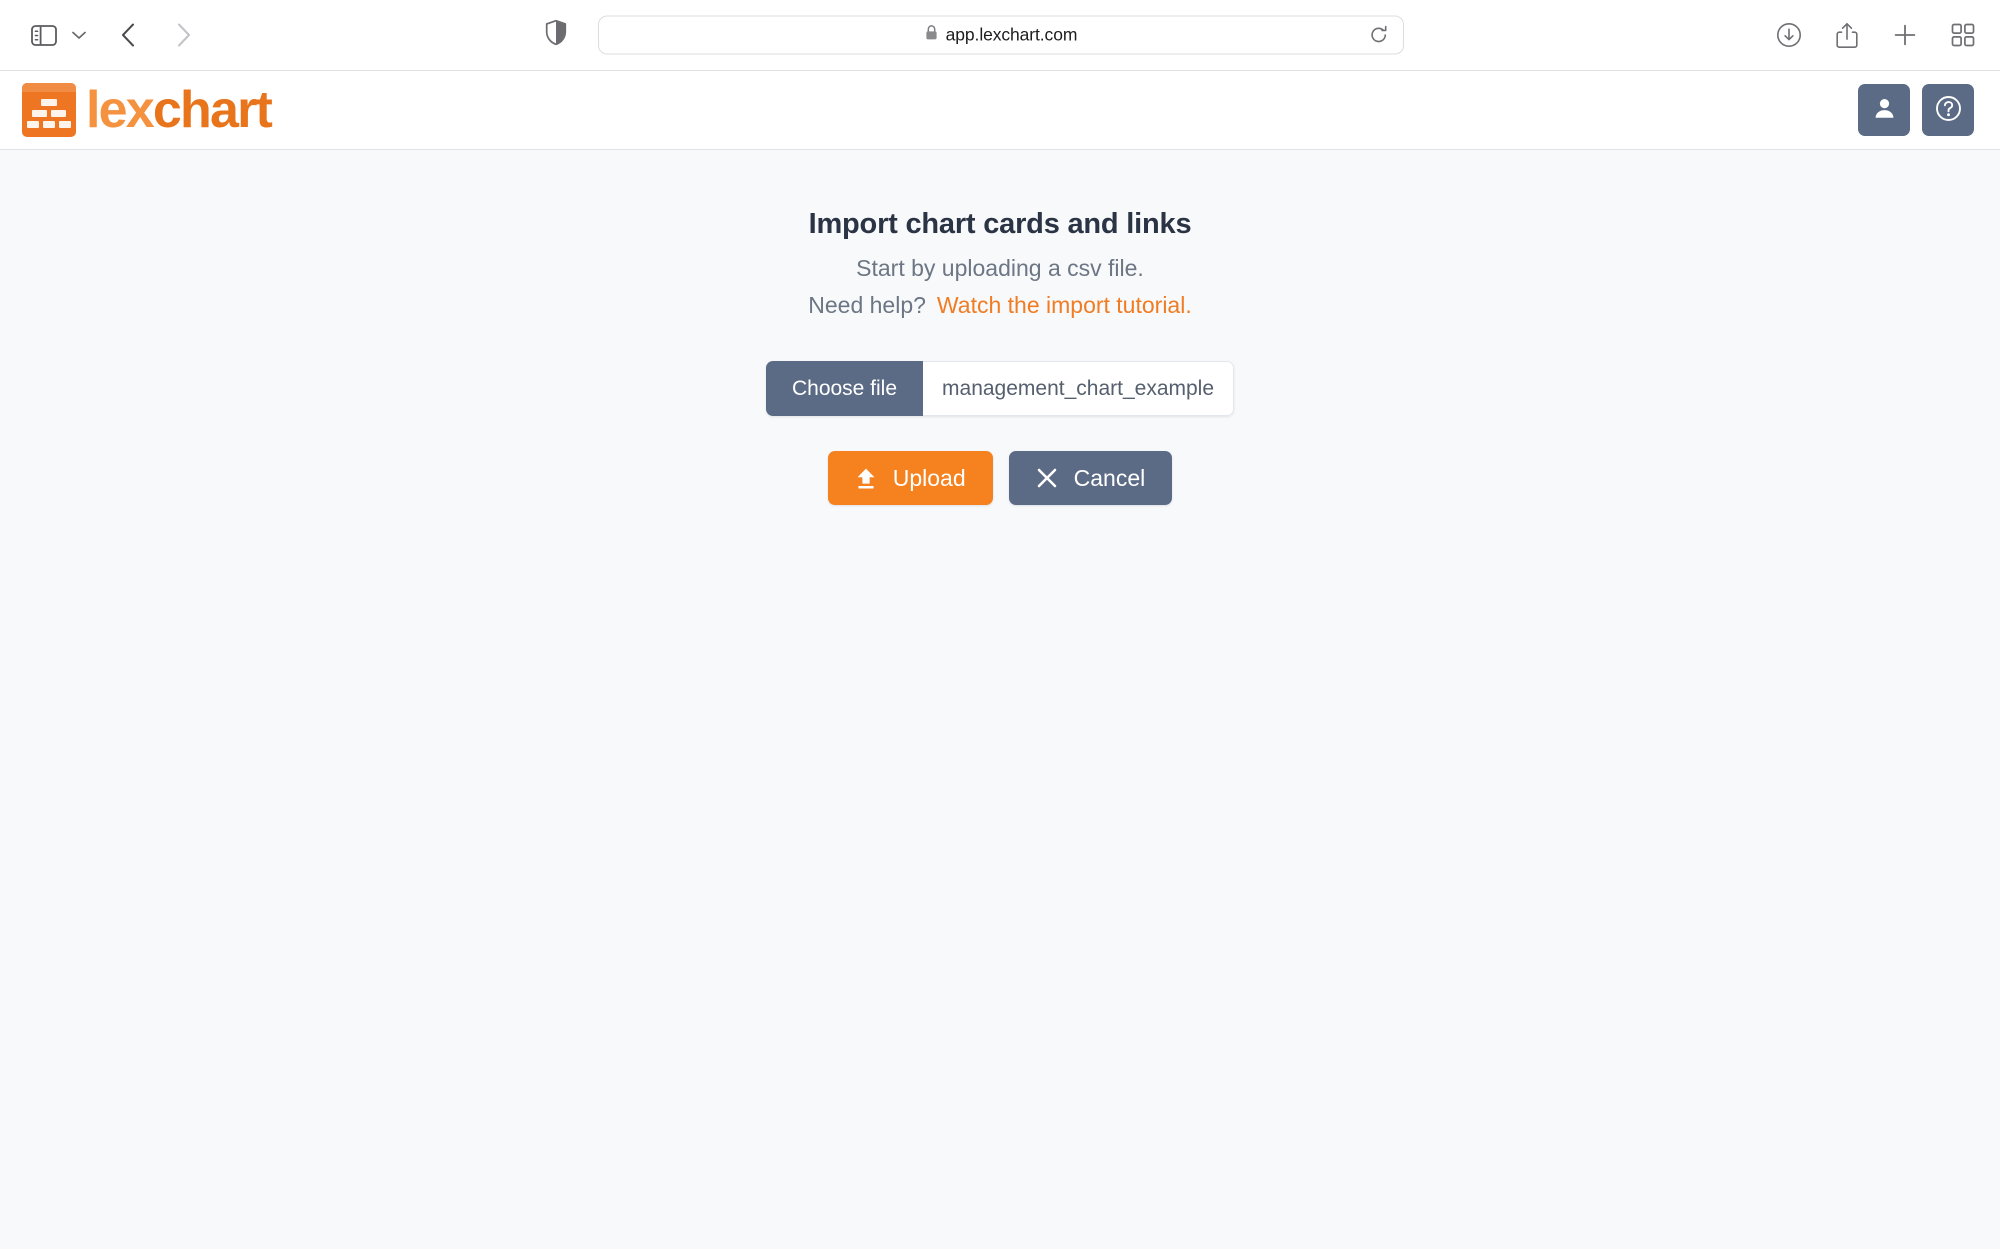  I want to click on sidebar-toggle-icon, so click(44, 35).